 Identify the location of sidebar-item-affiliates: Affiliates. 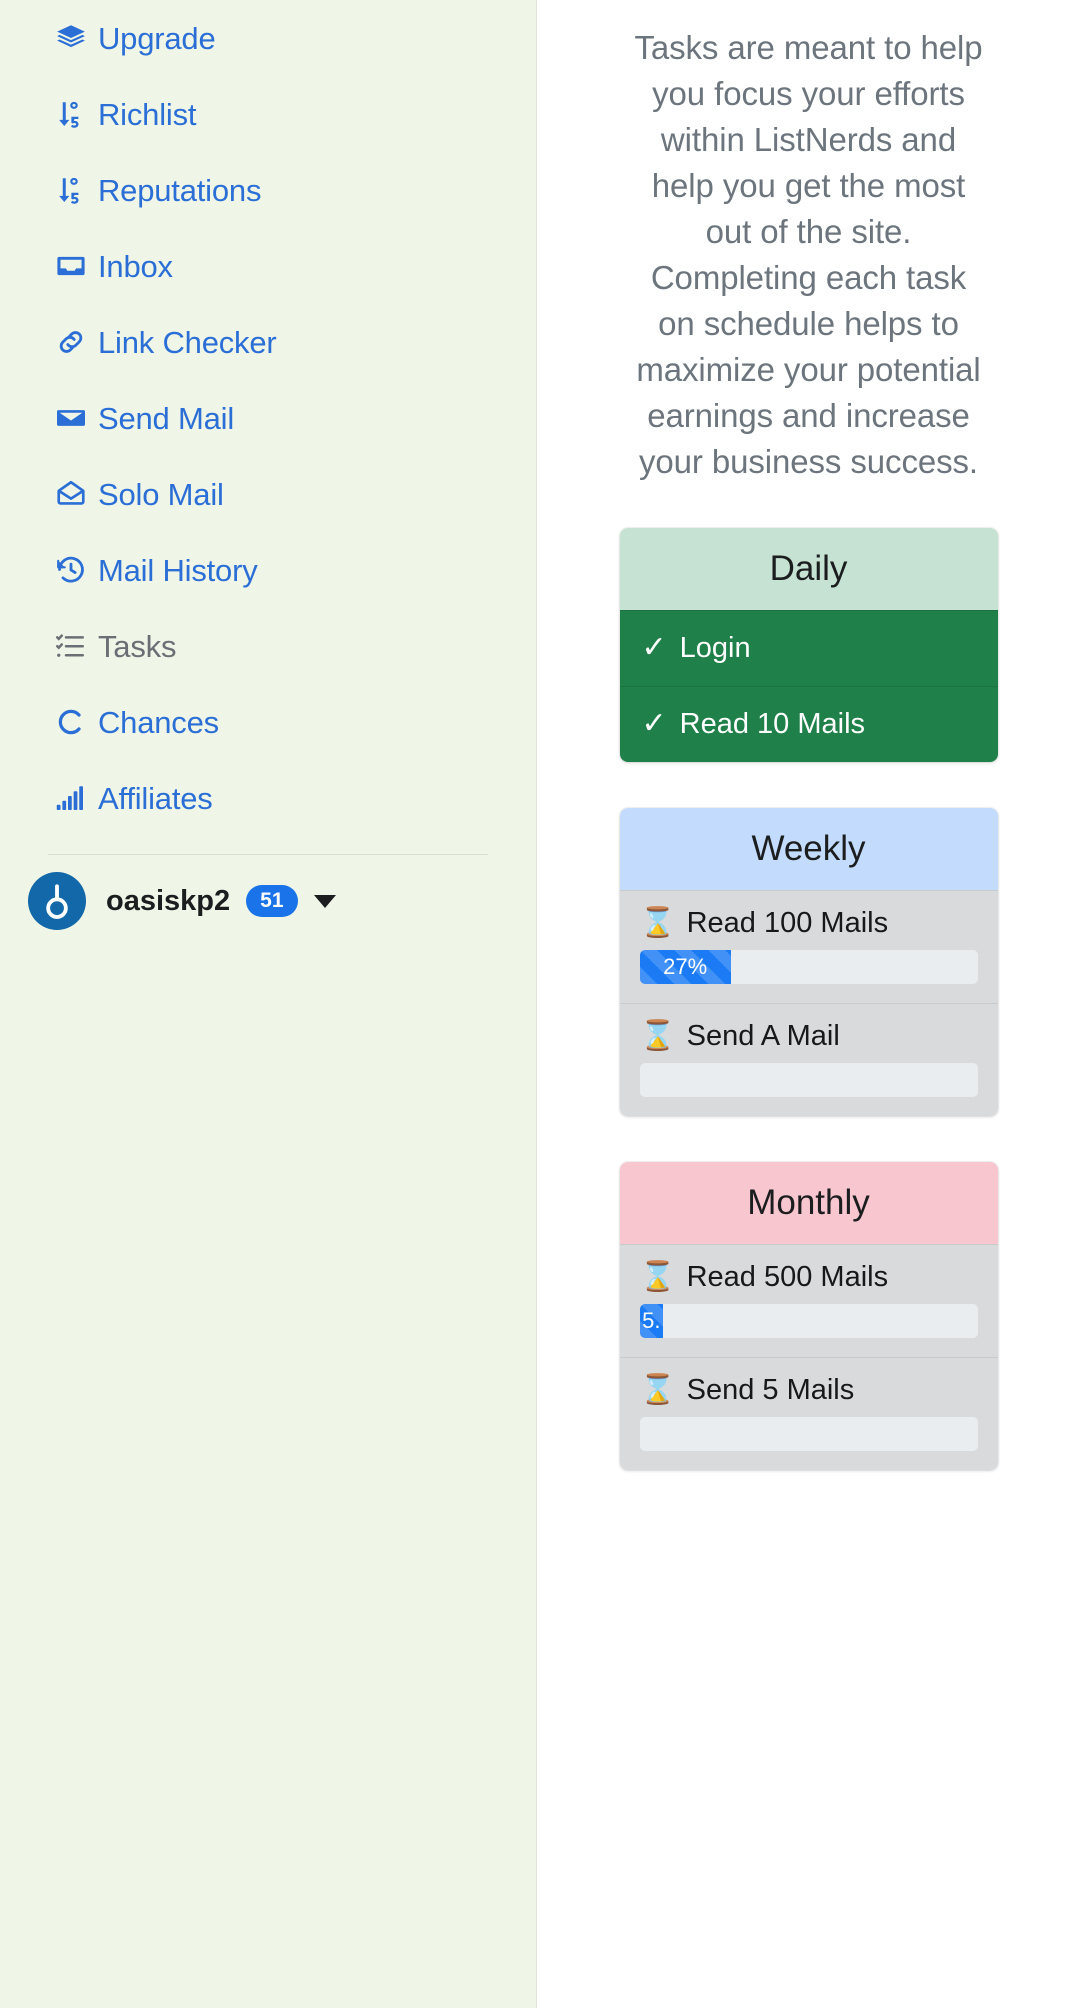
(268, 798).